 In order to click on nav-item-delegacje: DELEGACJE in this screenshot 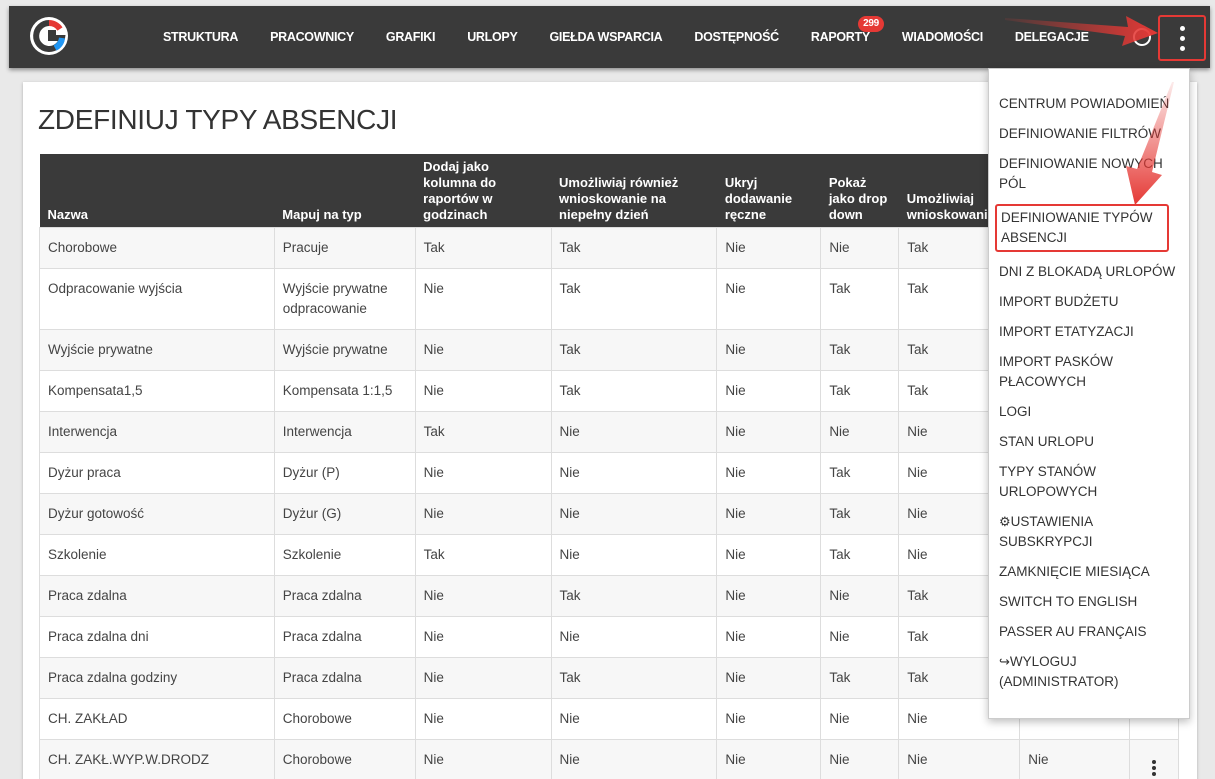, I will do `click(1052, 37)`.